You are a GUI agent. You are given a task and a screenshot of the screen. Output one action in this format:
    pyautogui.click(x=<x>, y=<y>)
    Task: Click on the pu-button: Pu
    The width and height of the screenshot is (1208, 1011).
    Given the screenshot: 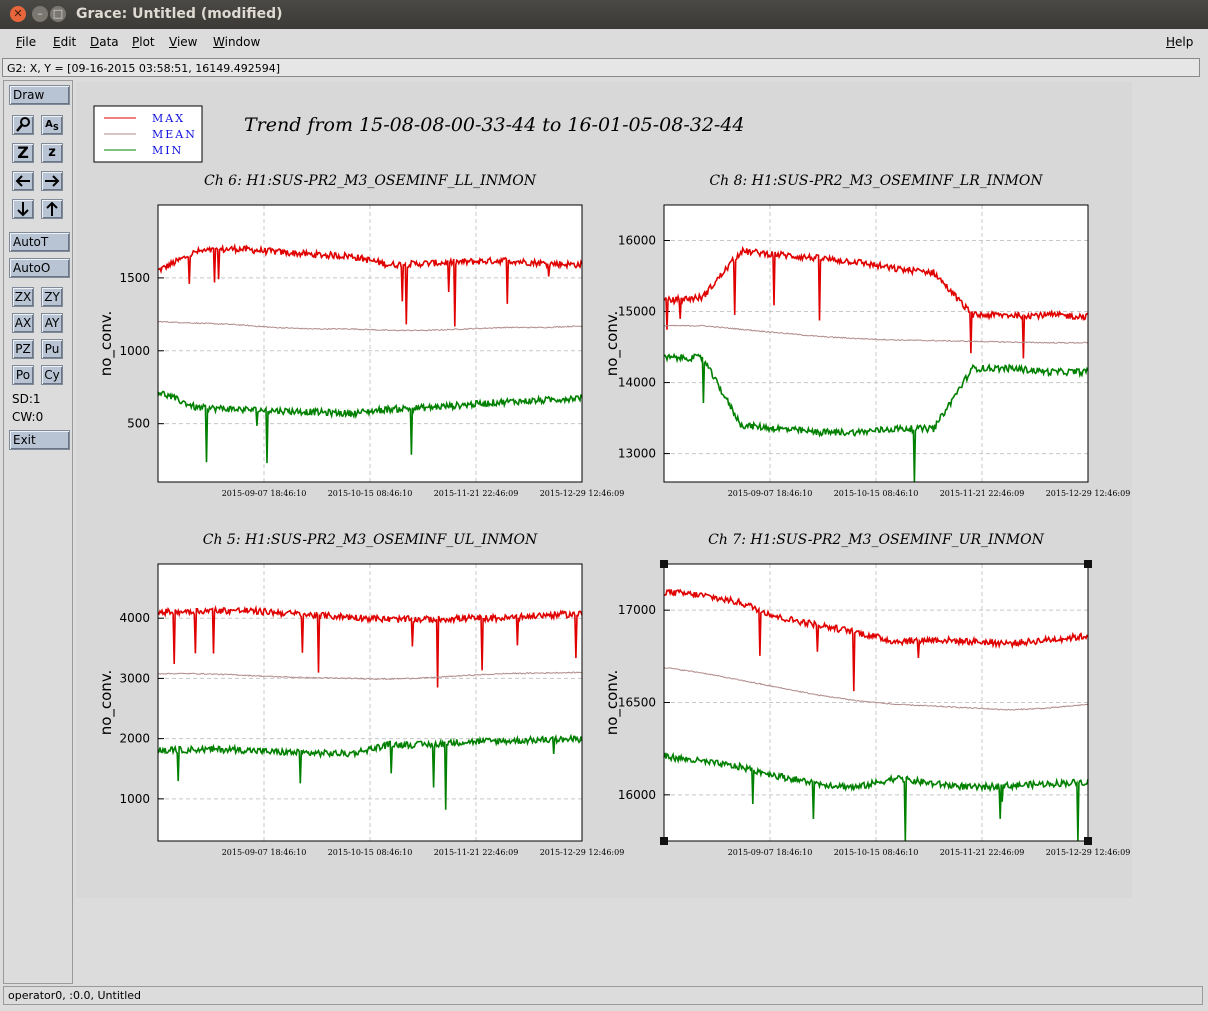 What is the action you would take?
    pyautogui.click(x=52, y=349)
    